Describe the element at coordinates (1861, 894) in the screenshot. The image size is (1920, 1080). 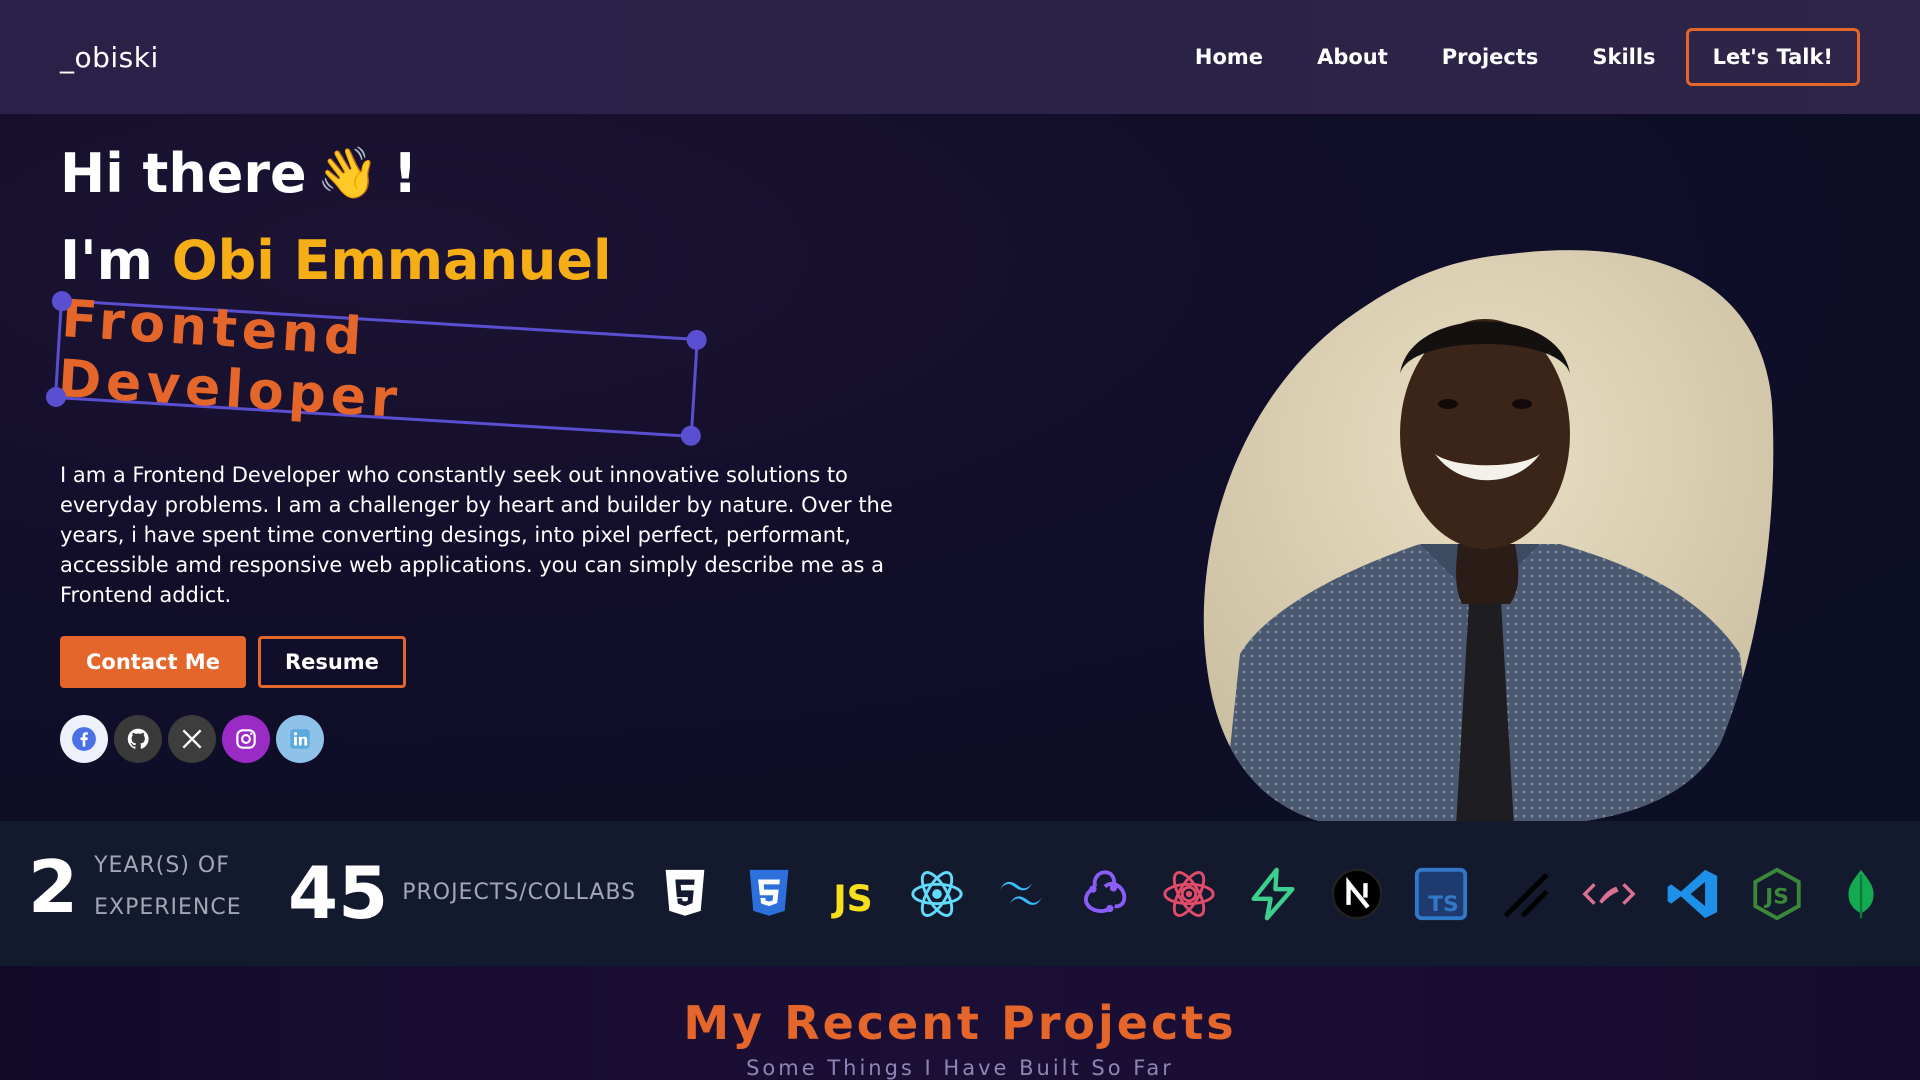
I see `mongodb-icon` at that location.